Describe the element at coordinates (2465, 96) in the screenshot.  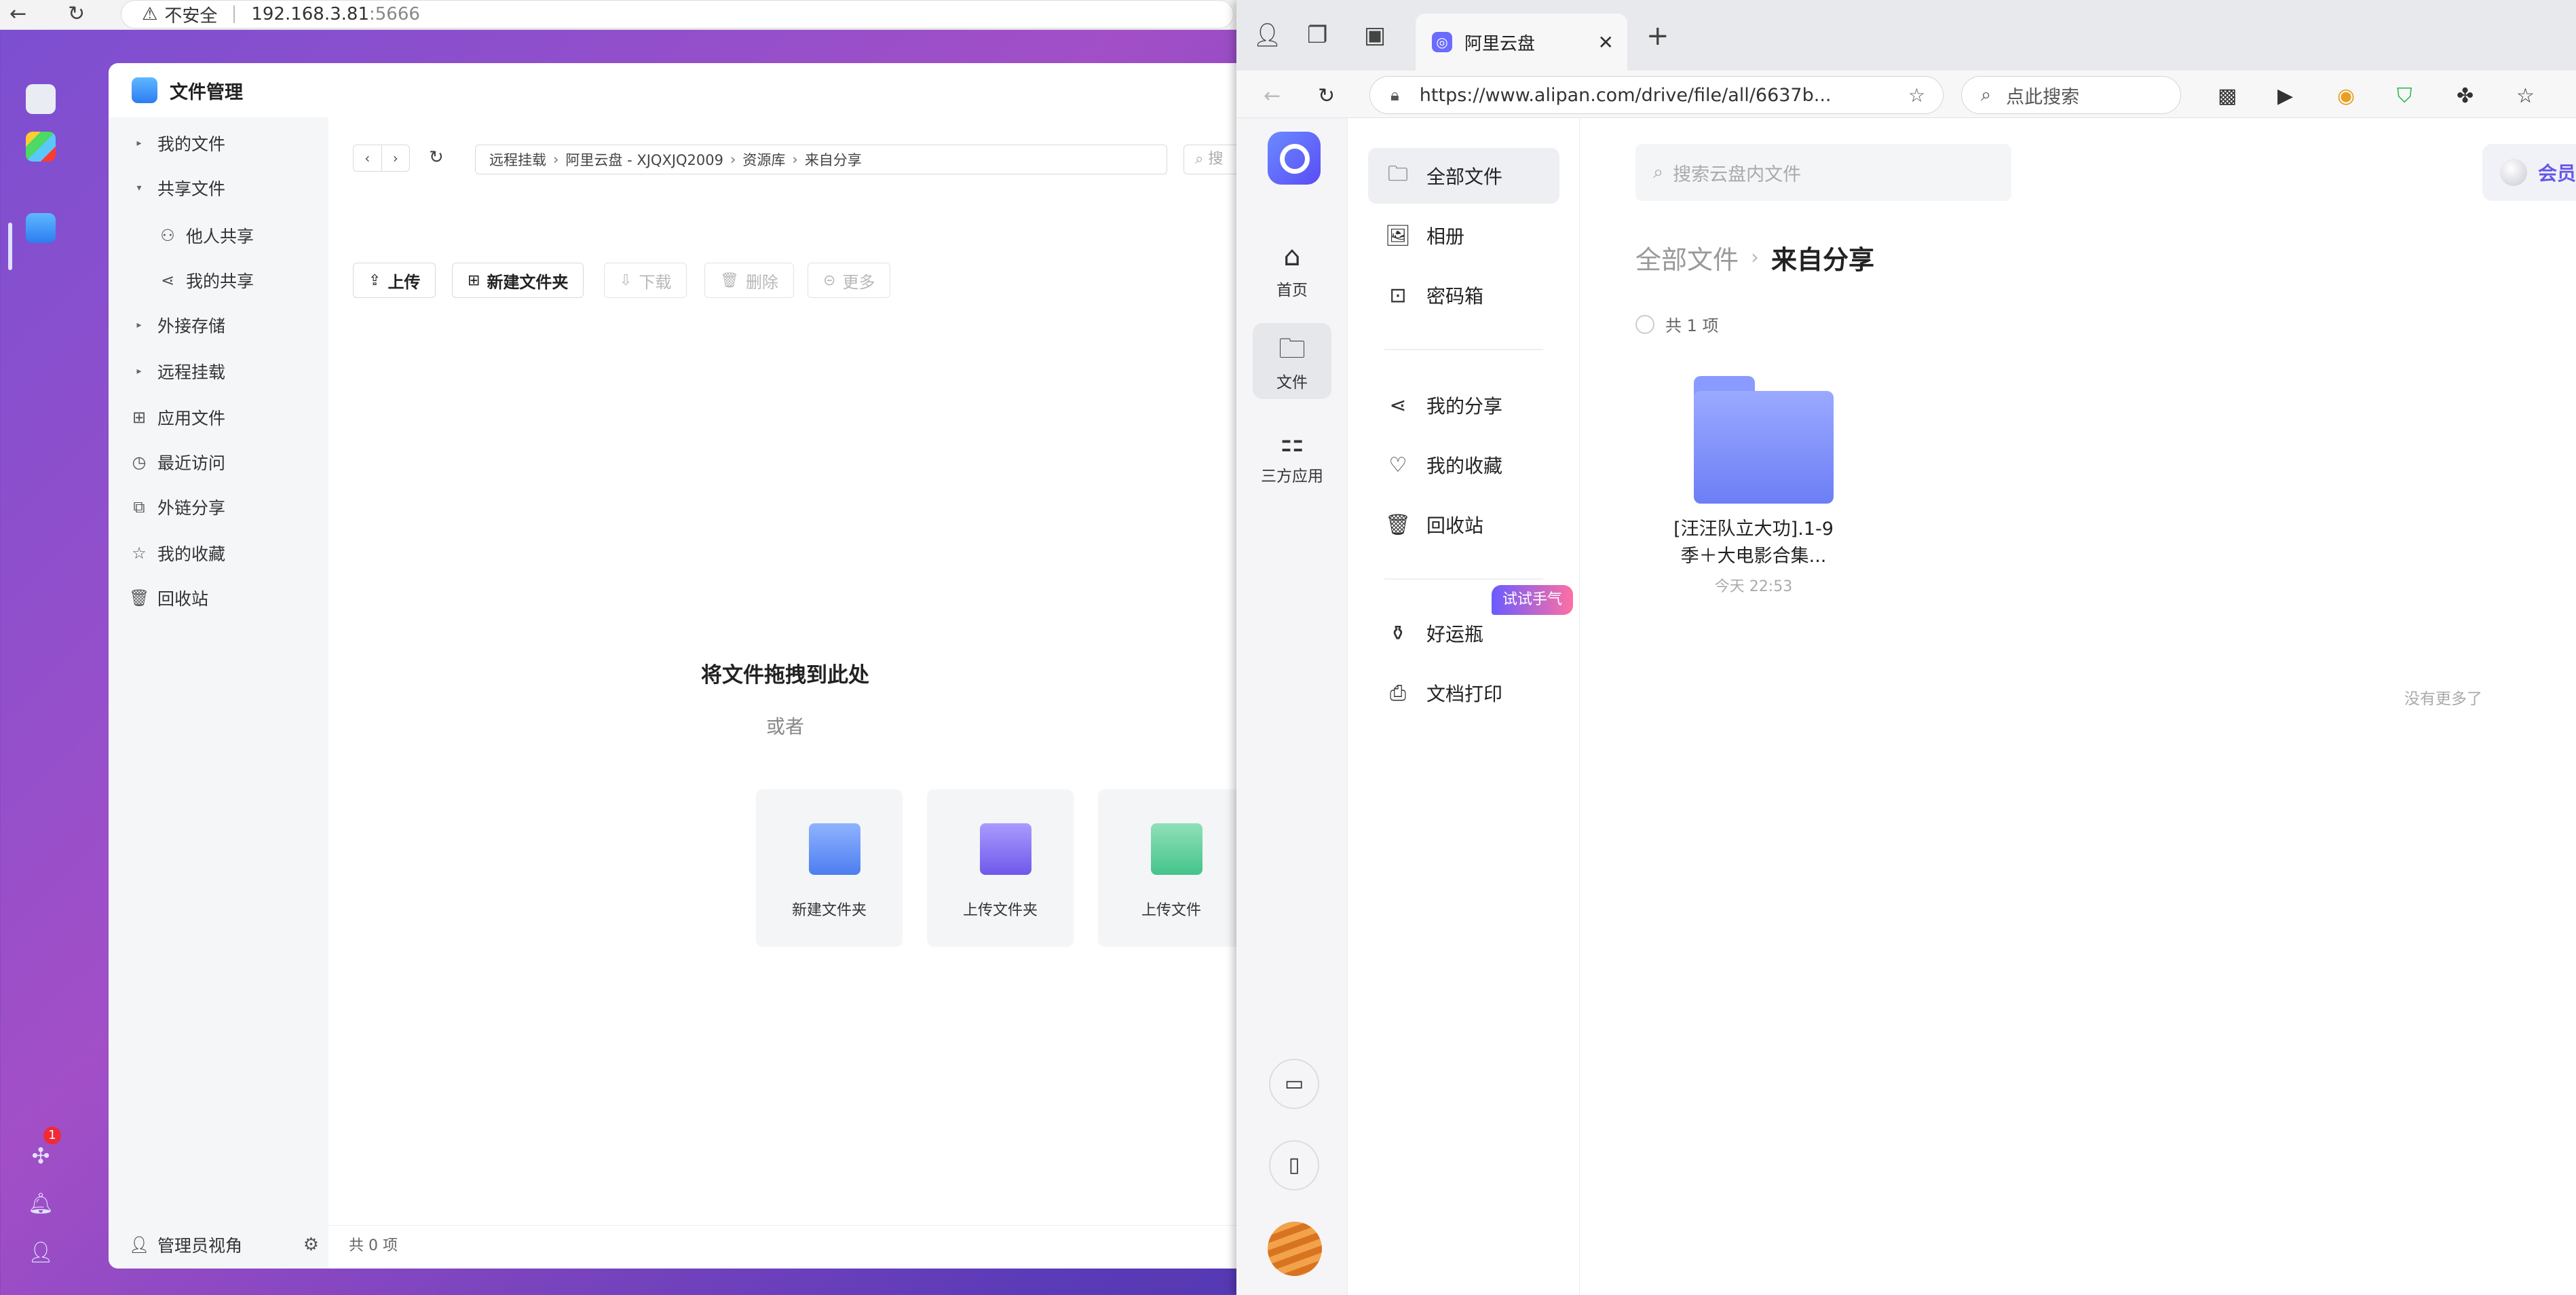
I see `extensions-puzzle-icon: ✤` at that location.